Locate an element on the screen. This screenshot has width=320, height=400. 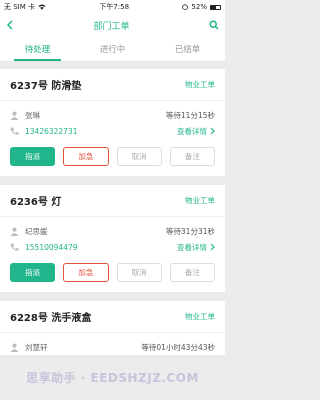
page-title: 部门工单 is located at coordinates (111, 26).